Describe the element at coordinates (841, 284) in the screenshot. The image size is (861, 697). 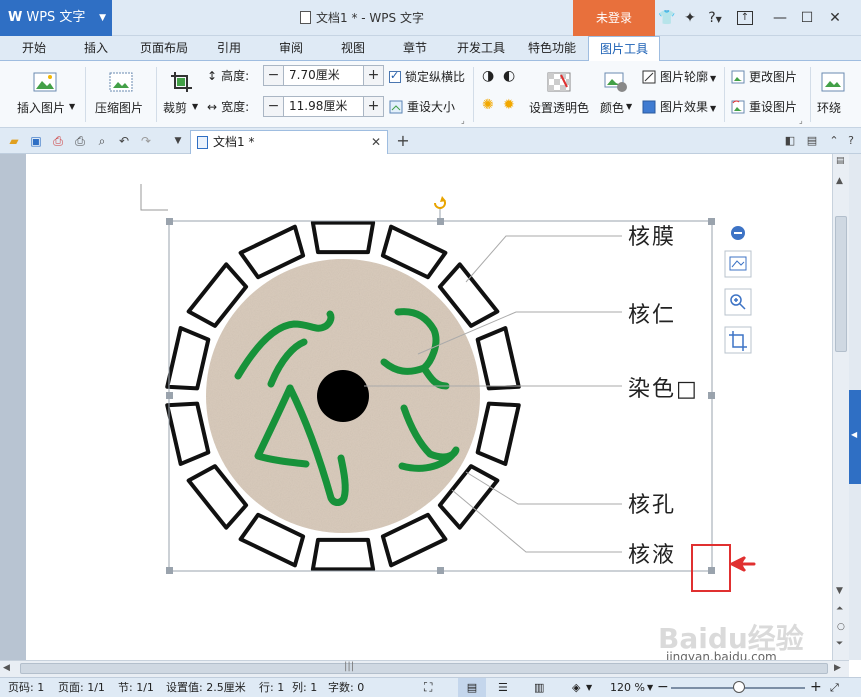
I see `vertical-scroll-thumb` at that location.